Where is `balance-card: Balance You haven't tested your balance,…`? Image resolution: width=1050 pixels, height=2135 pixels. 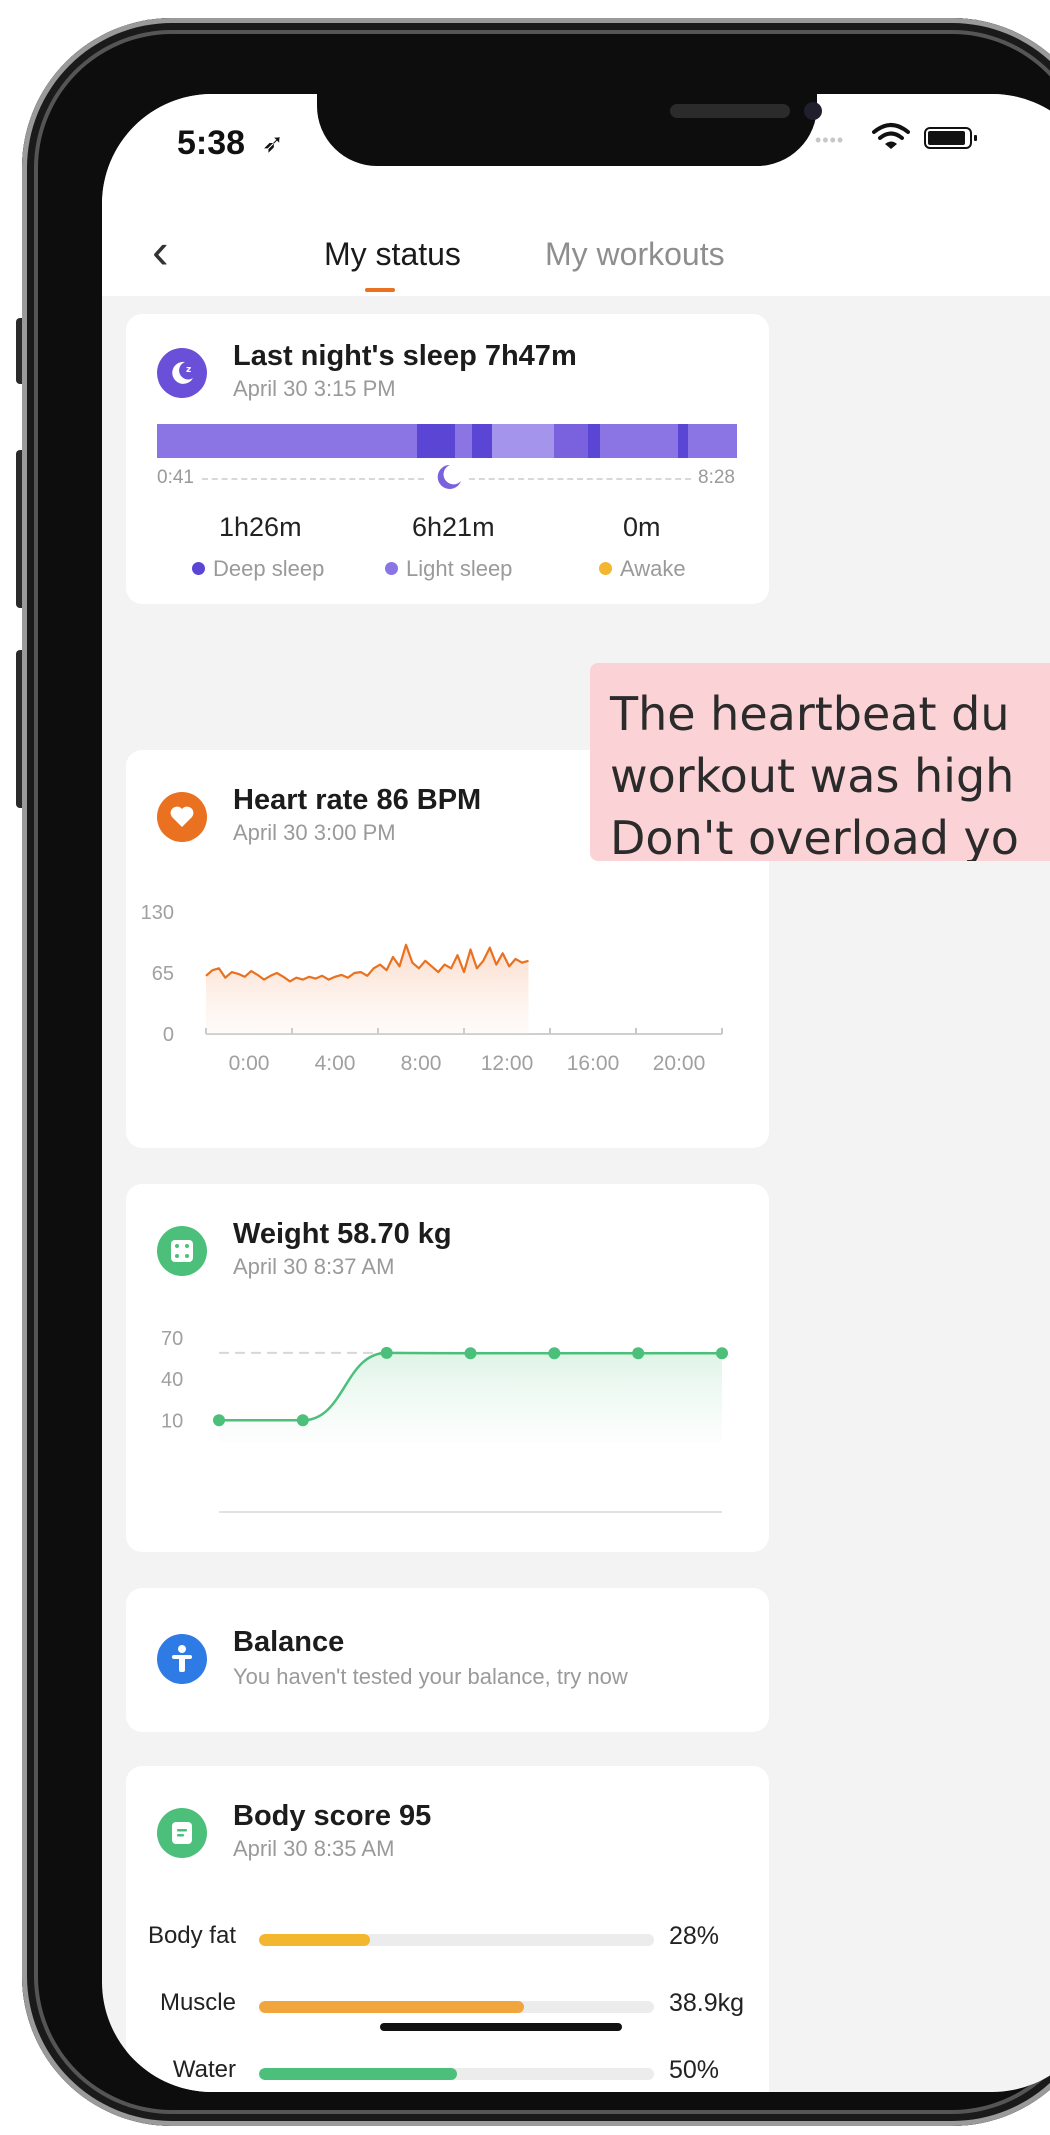 balance-card: Balance You haven't tested your balance,… is located at coordinates (447, 1660).